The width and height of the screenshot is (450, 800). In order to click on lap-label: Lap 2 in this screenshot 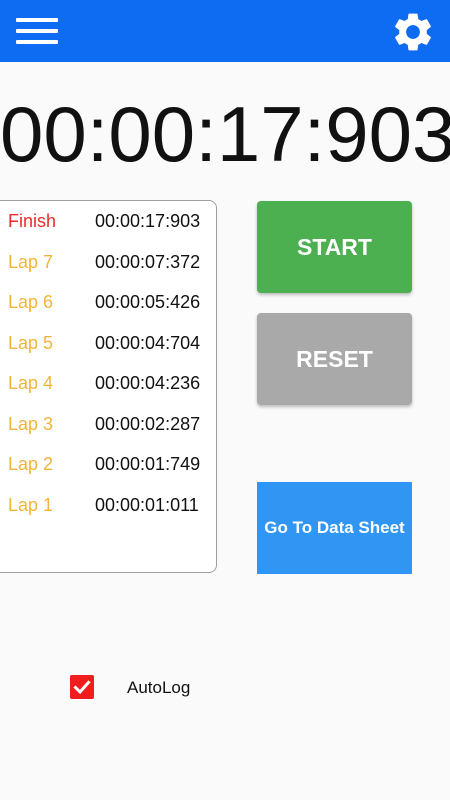, I will do `click(31, 464)`.